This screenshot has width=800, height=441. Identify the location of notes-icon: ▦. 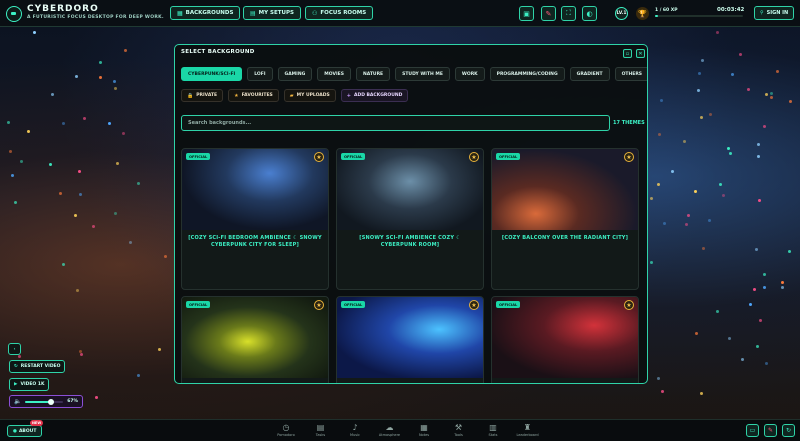
(424, 427).